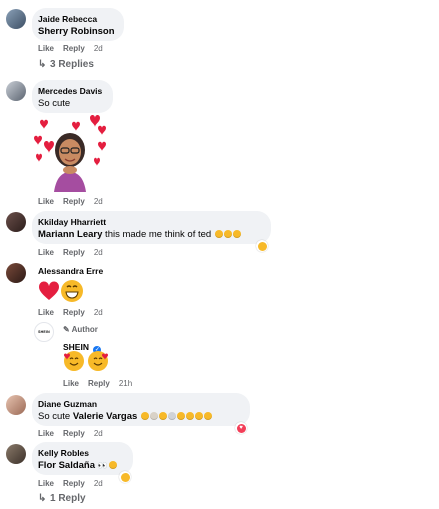  What do you see at coordinates (141, 409) in the screenshot?
I see `comment-bubble: Diane Guzman So cute Valerie Vargas` at bounding box center [141, 409].